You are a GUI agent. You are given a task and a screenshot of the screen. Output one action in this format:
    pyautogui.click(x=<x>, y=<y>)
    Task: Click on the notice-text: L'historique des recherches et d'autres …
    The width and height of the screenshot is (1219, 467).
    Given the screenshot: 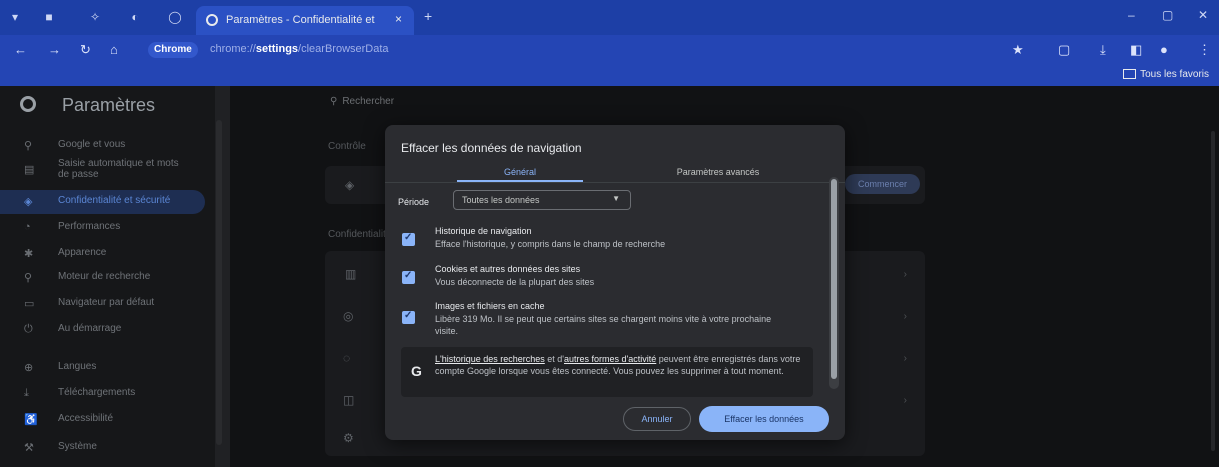 What is the action you would take?
    pyautogui.click(x=618, y=365)
    